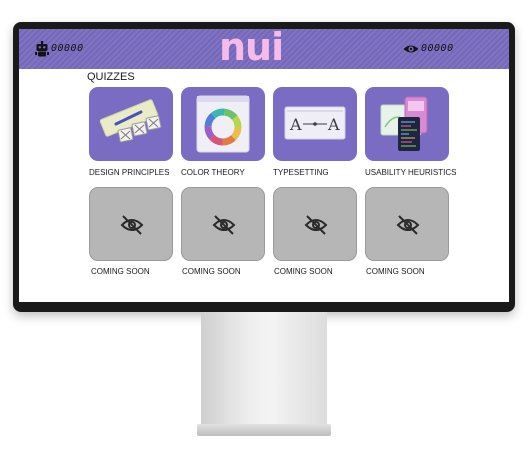 This screenshot has height=457, width=528. I want to click on right-counter: 00000, so click(437, 48).